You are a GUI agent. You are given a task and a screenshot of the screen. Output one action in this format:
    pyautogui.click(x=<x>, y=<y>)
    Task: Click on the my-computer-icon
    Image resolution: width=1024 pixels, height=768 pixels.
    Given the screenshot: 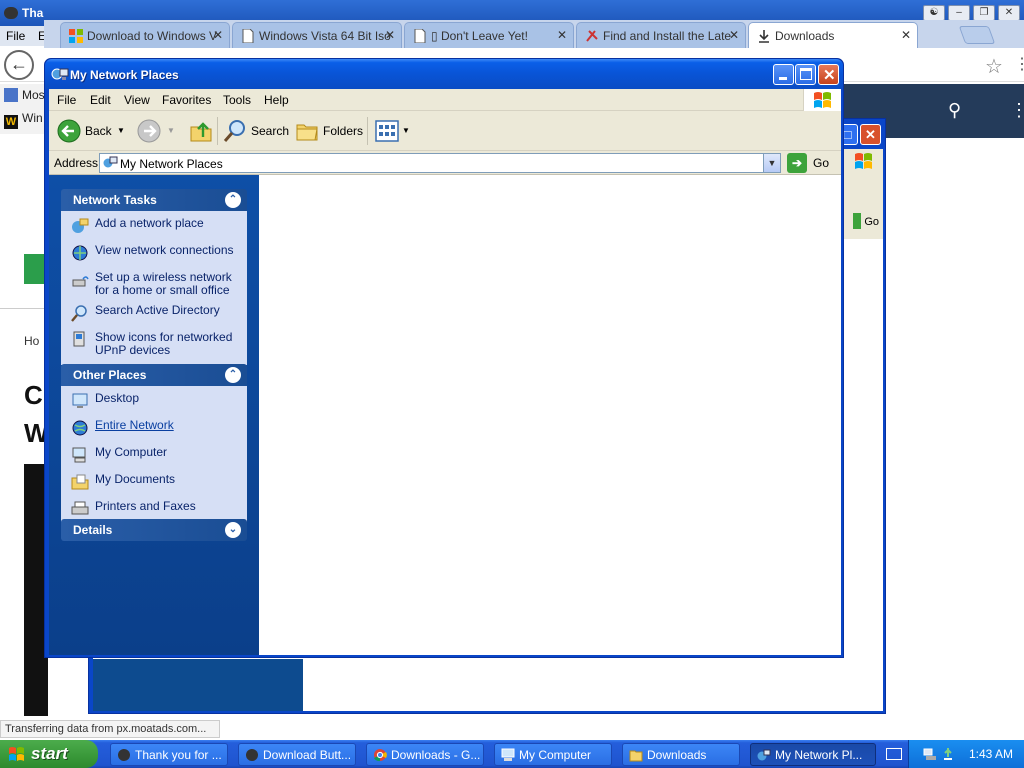 What is the action you would take?
    pyautogui.click(x=79, y=455)
    